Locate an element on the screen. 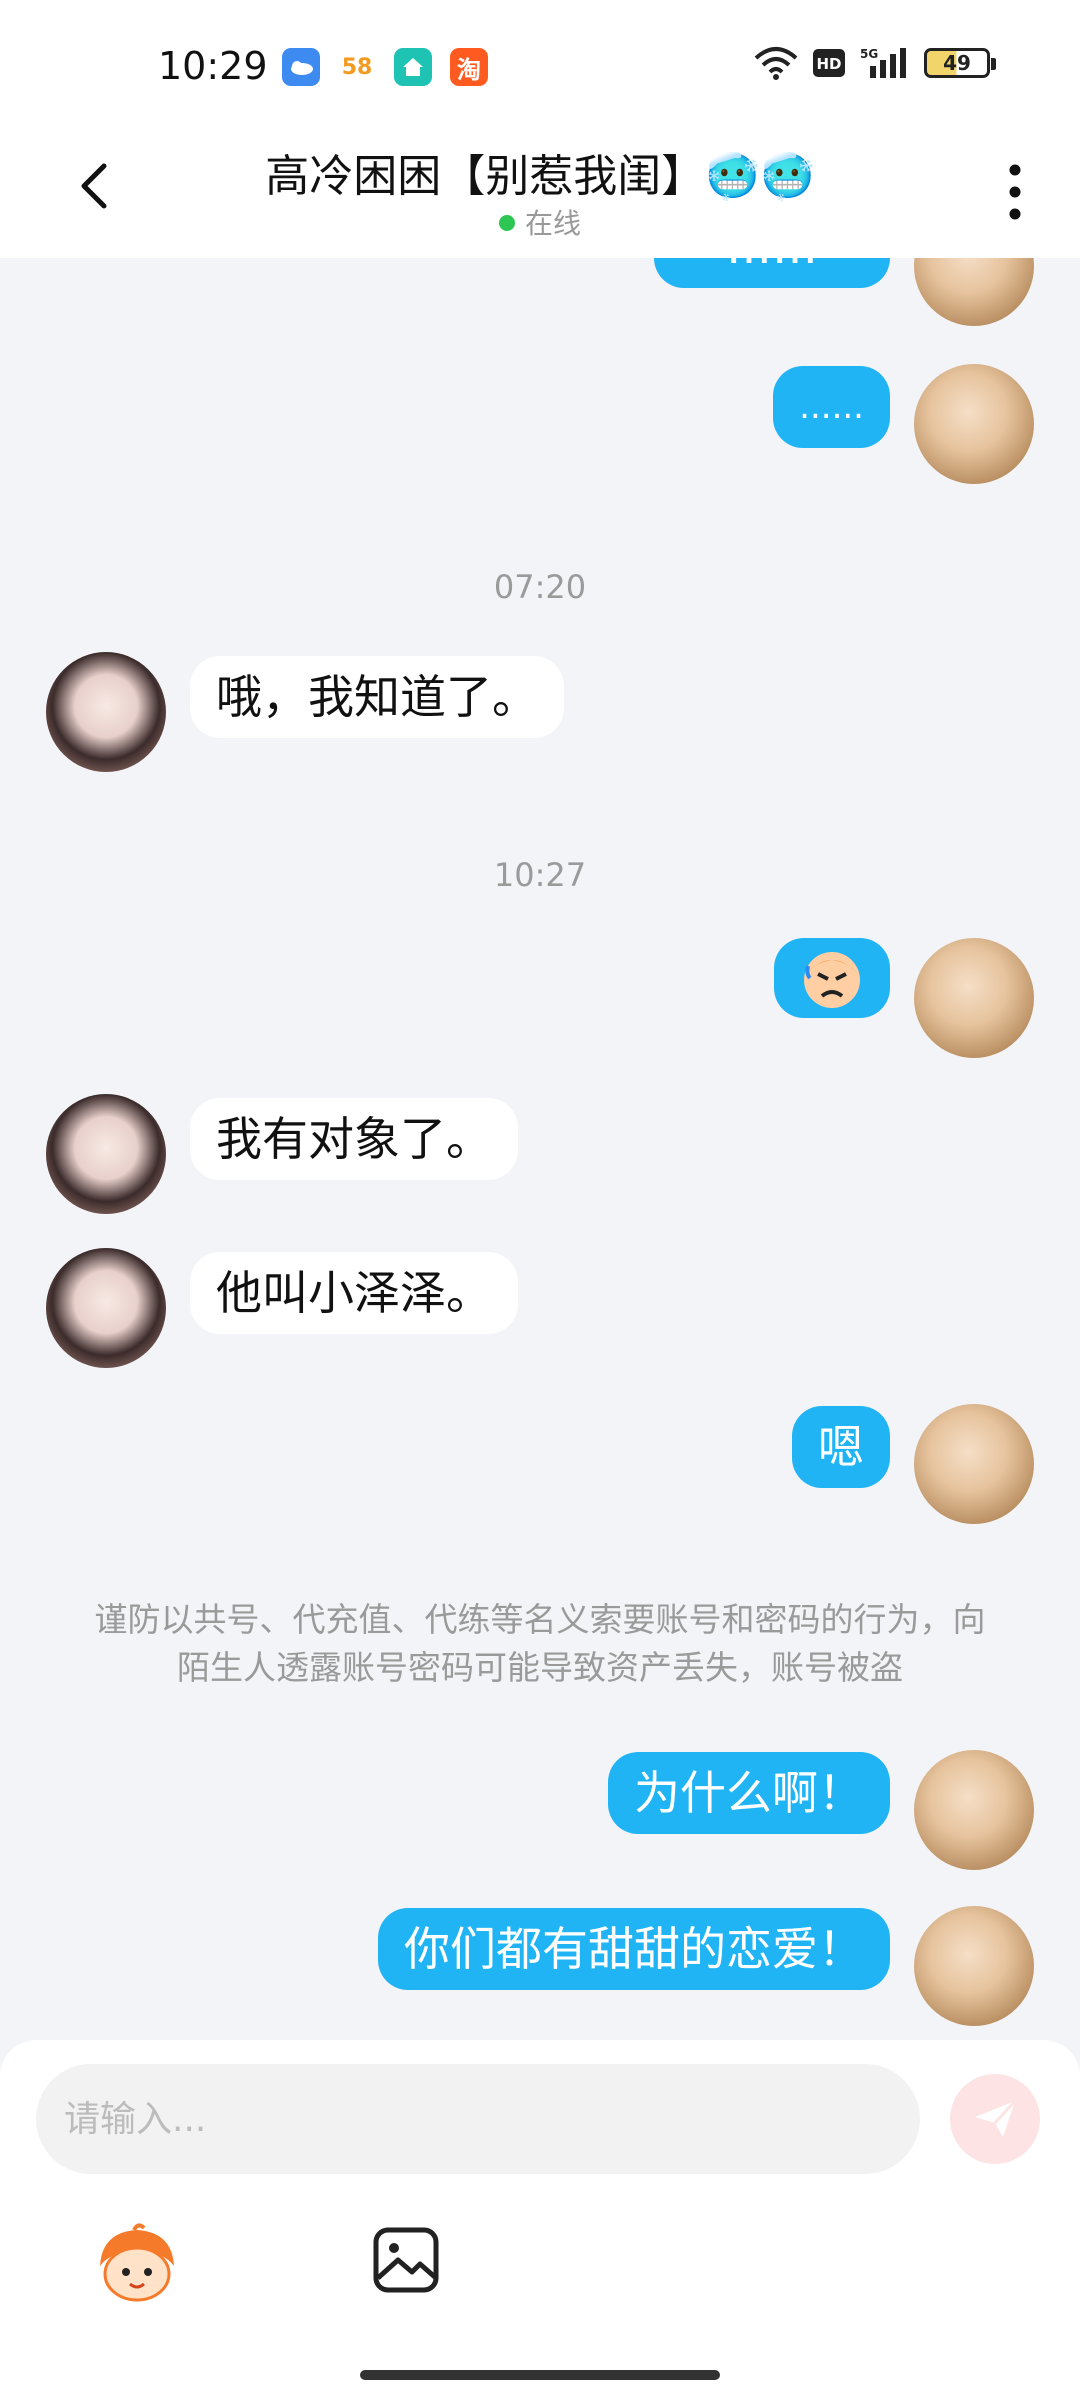  angry-face-sticker-icon is located at coordinates (832, 980).